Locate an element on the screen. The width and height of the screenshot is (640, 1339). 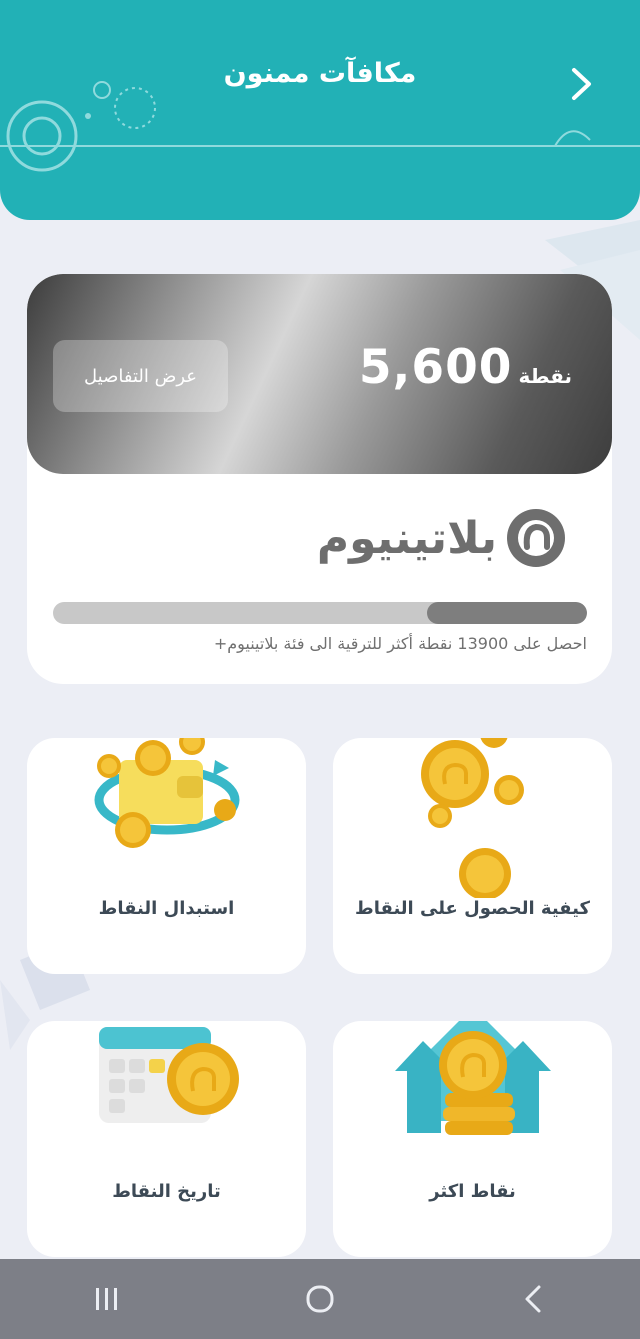
tile-how-to-earn: كيفية الحصول على النقاط is located at coordinates (472, 856).